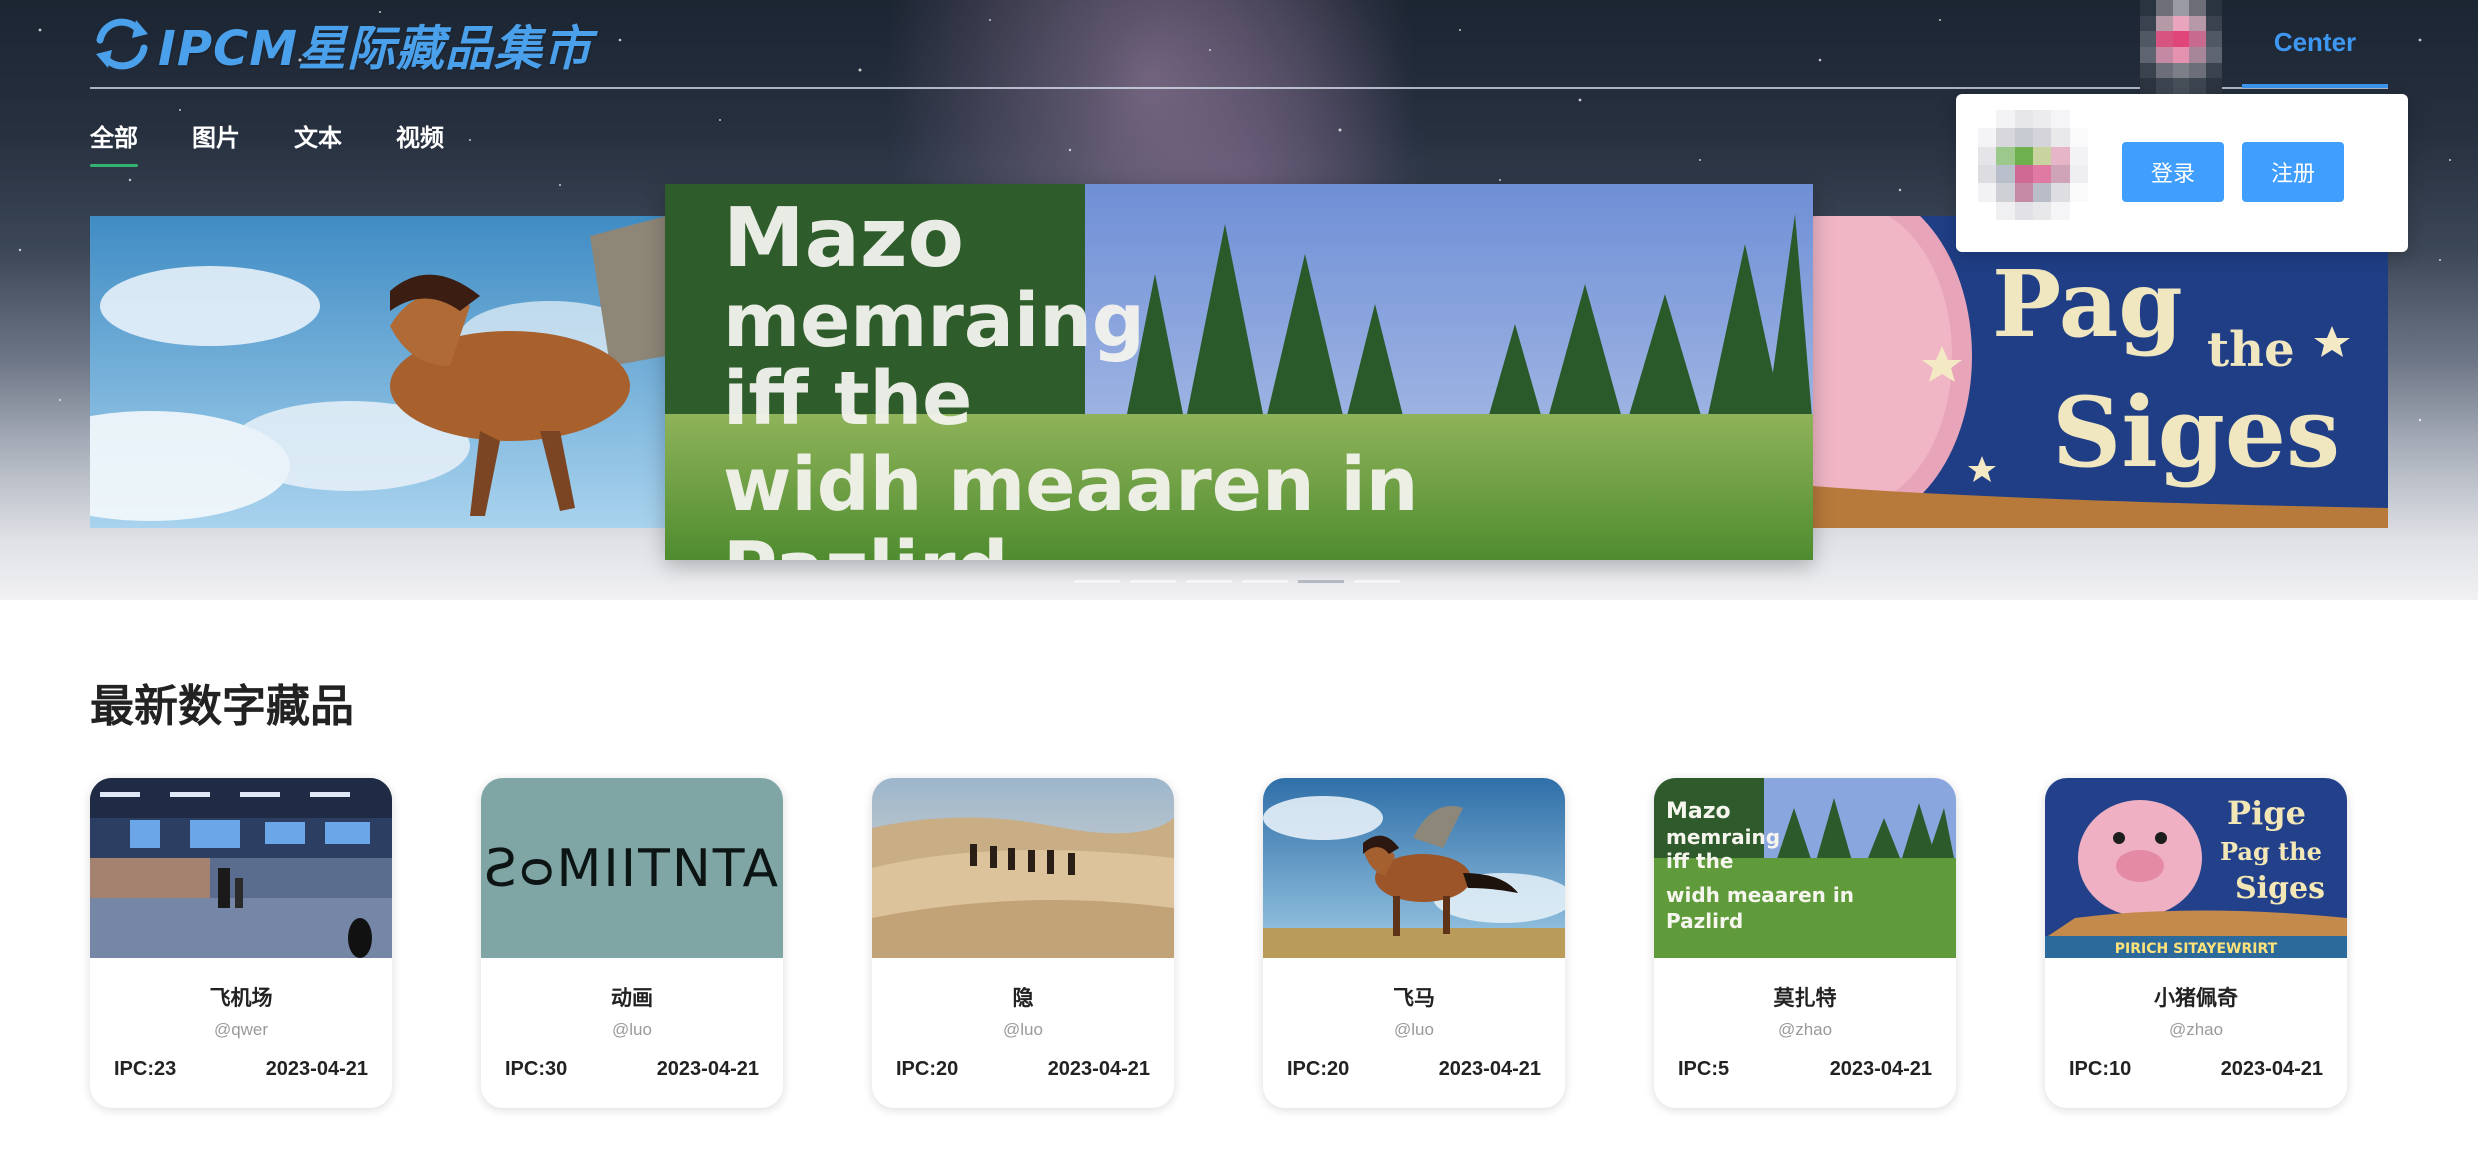 Image resolution: width=2478 pixels, height=1176 pixels. I want to click on collectible-card: 飞机场 @qwer IPC:23 2023-04-21, so click(241, 943).